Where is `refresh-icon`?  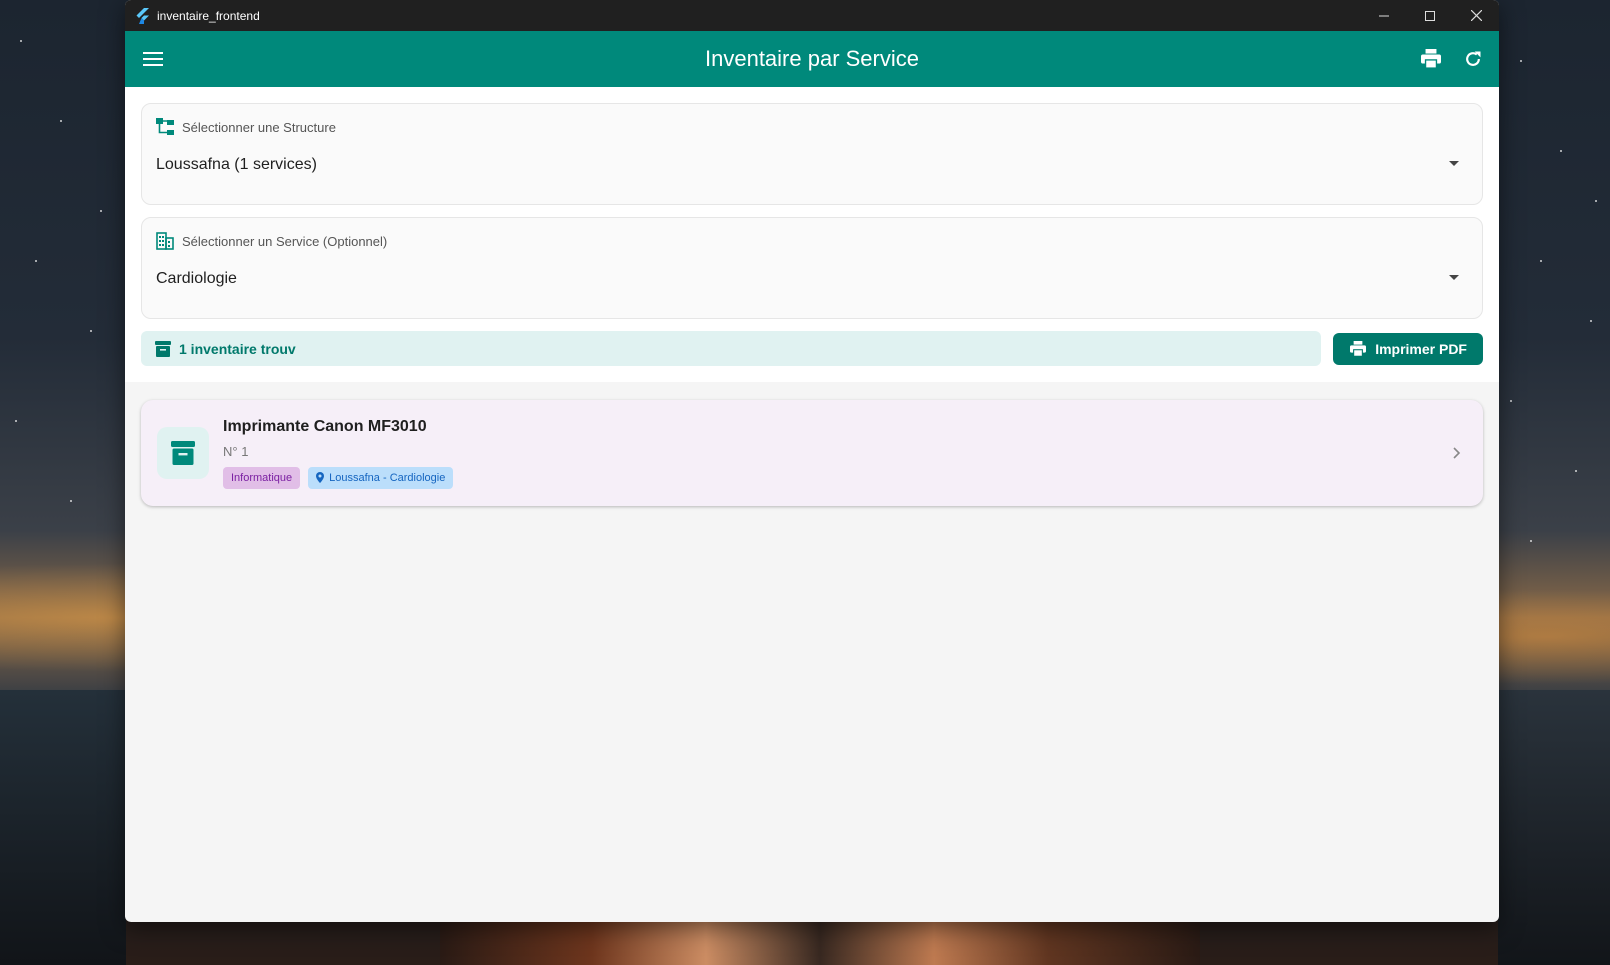
refresh-icon is located at coordinates (1473, 58).